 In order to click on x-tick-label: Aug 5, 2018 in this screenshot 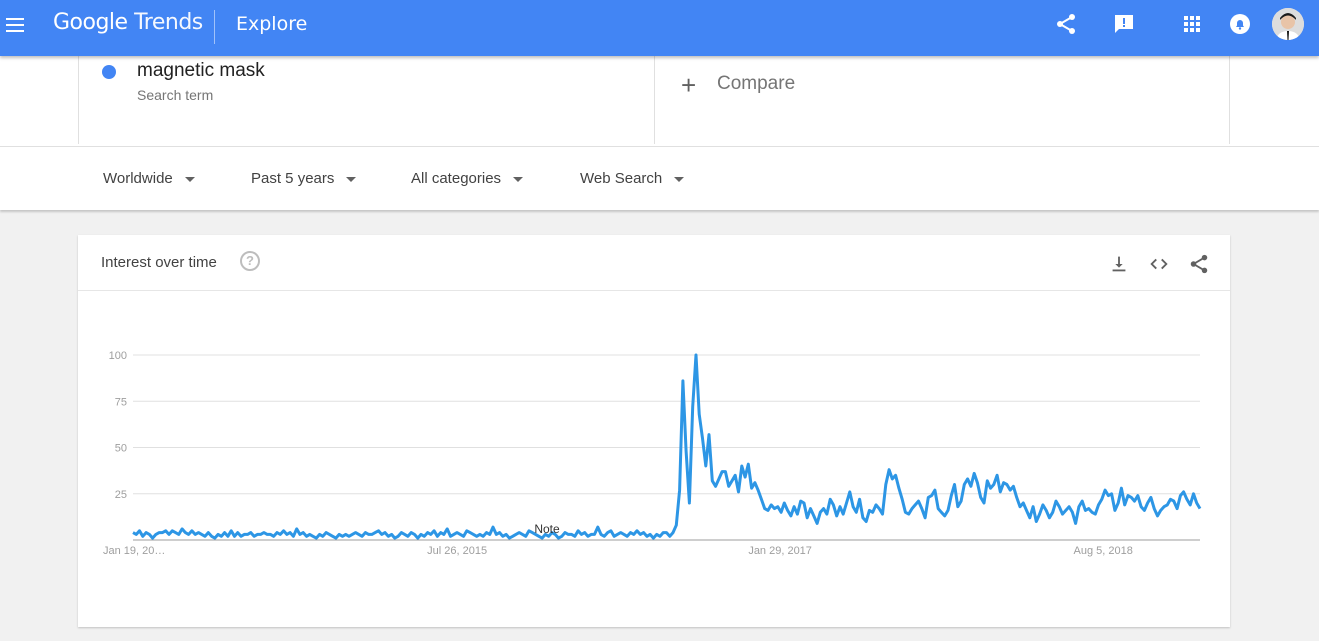, I will do `click(1103, 551)`.